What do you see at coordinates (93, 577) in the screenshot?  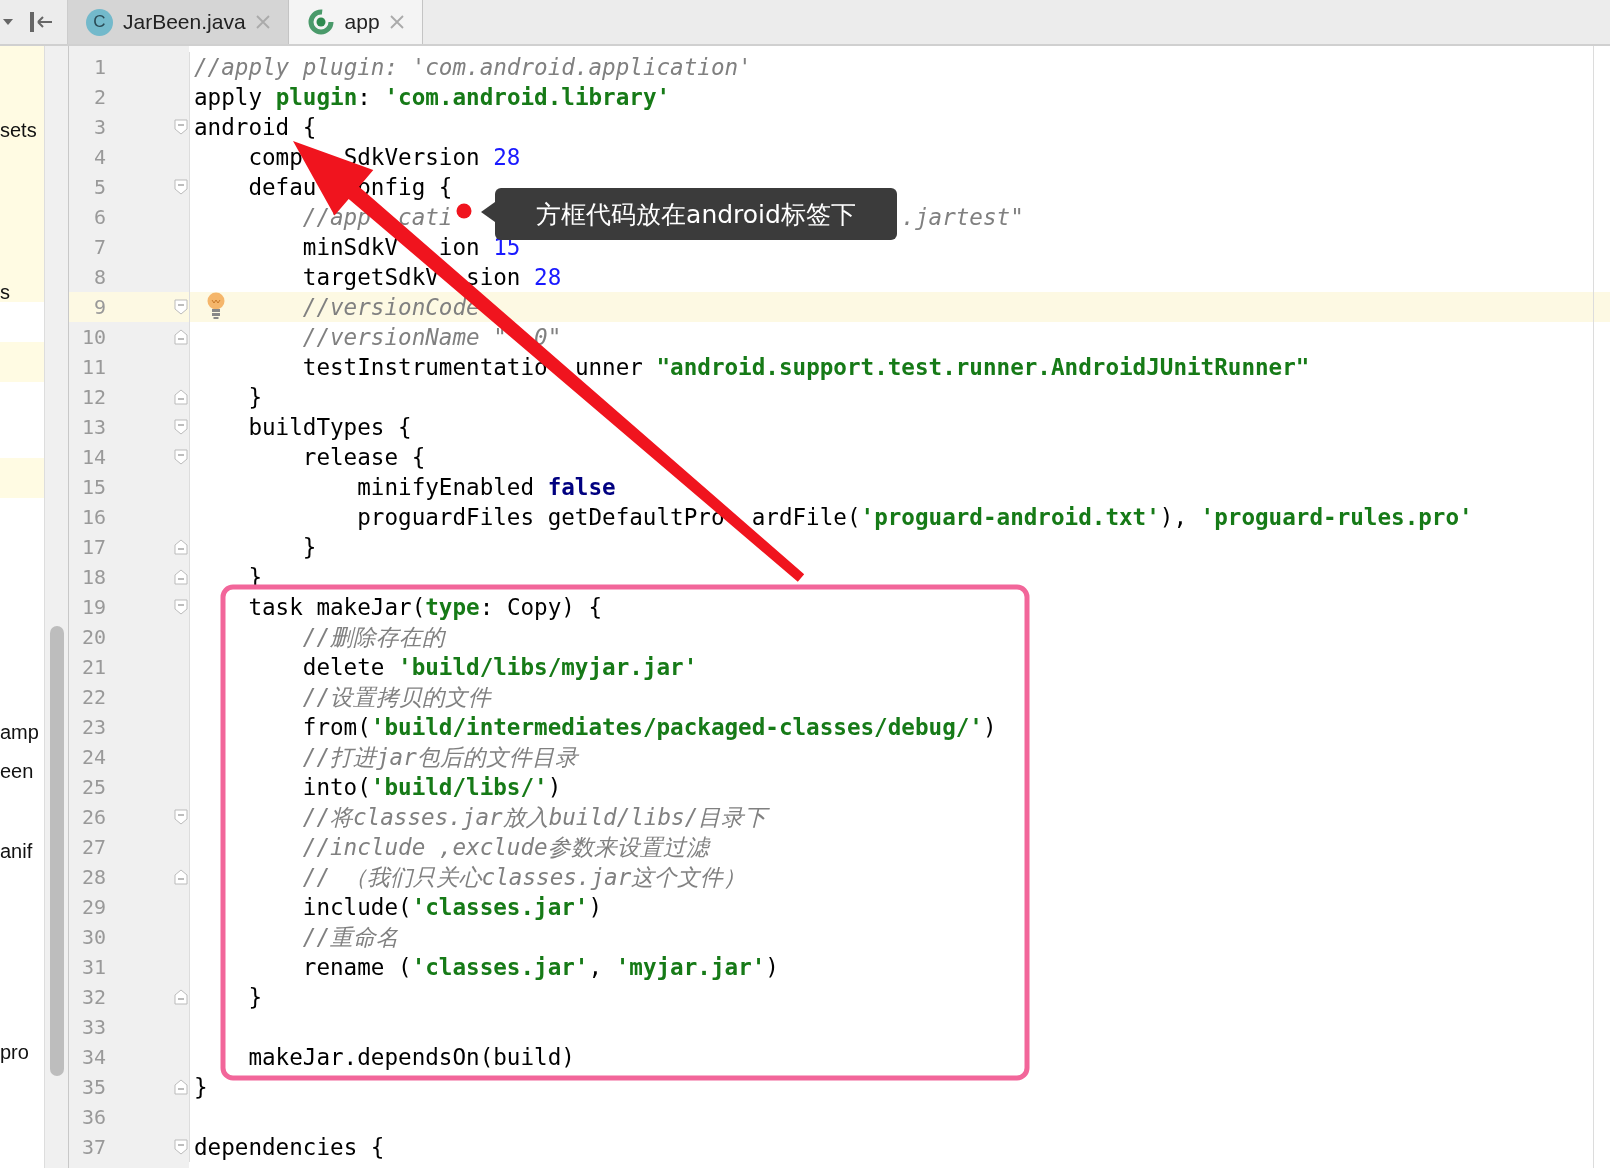 I see `line-number: 18` at bounding box center [93, 577].